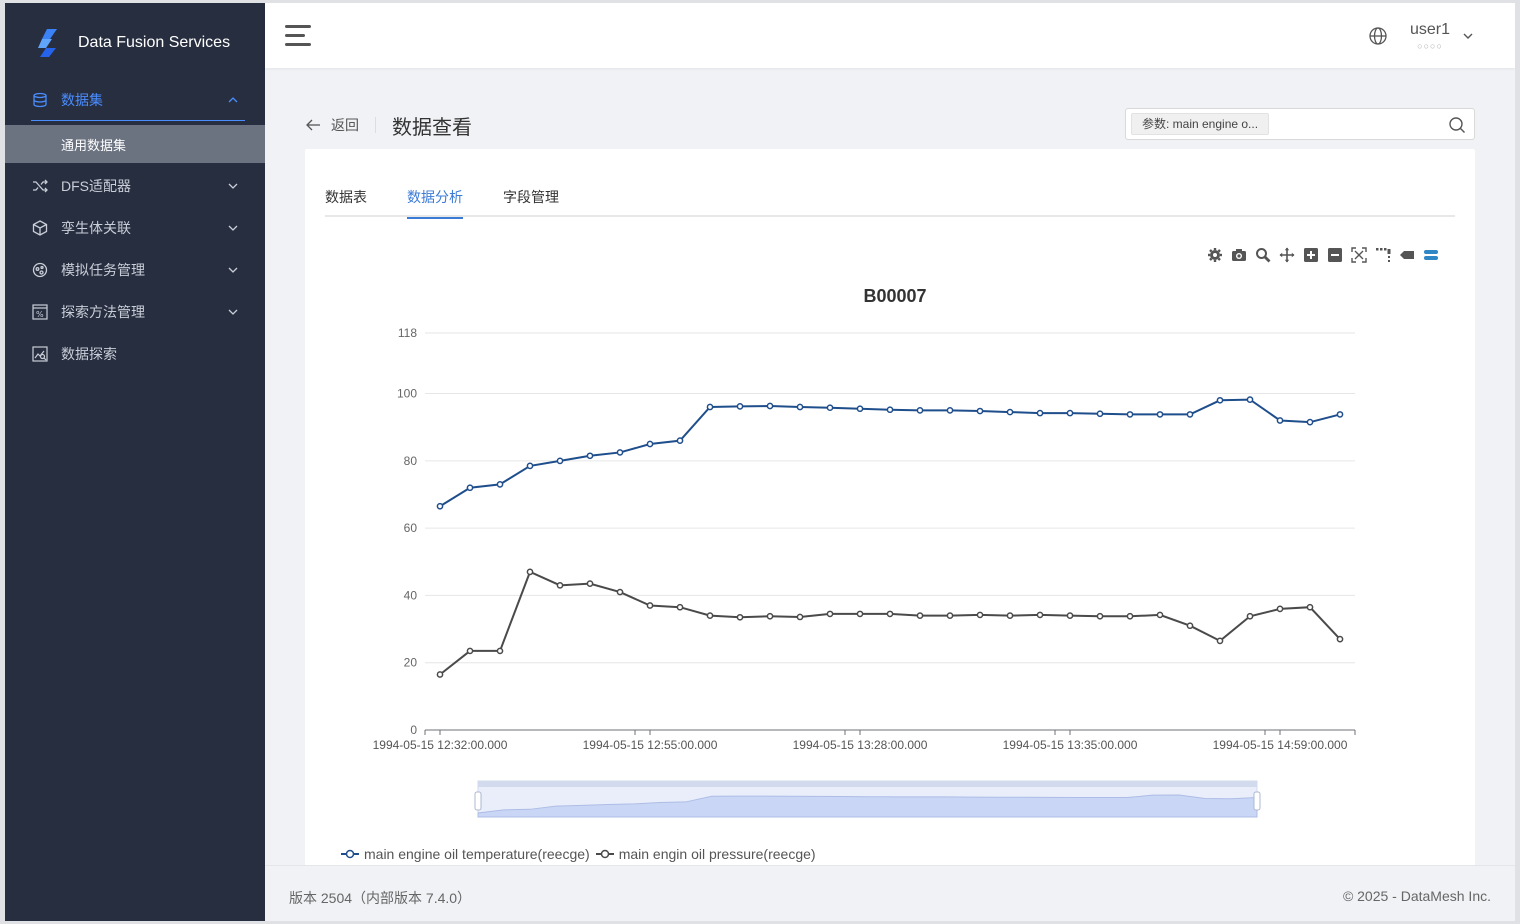  I want to click on copyright-text: © 2025 - DataMesh Inc., so click(1416, 896).